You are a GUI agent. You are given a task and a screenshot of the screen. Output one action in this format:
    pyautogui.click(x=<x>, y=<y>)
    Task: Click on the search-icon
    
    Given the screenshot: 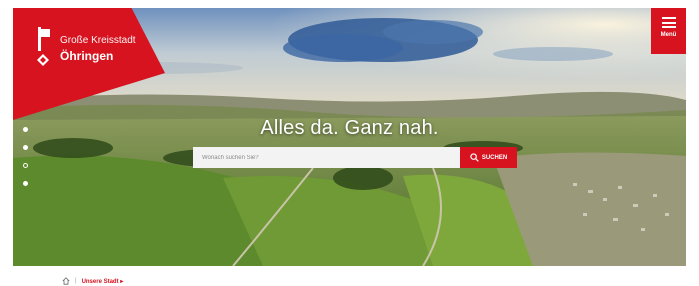 What is the action you would take?
    pyautogui.click(x=474, y=157)
    